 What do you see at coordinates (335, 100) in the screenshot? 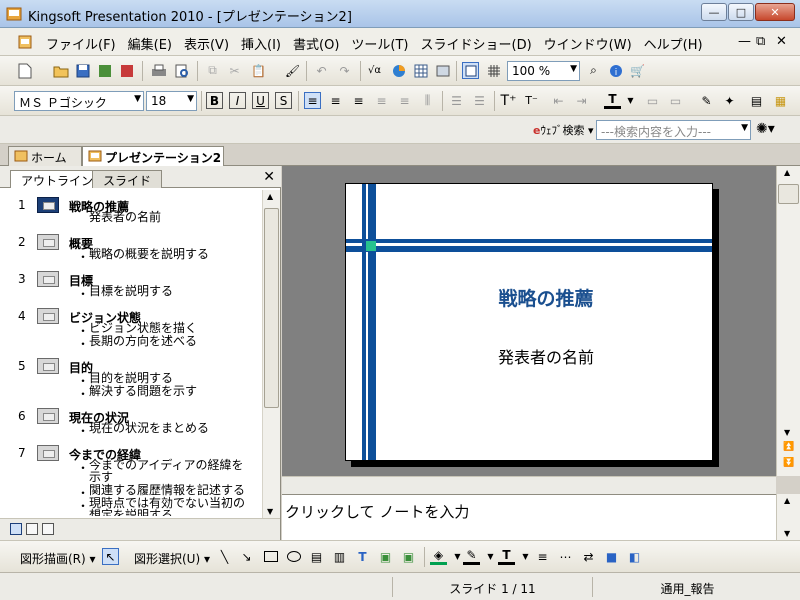
I see `align-center-icon: ≡` at bounding box center [335, 100].